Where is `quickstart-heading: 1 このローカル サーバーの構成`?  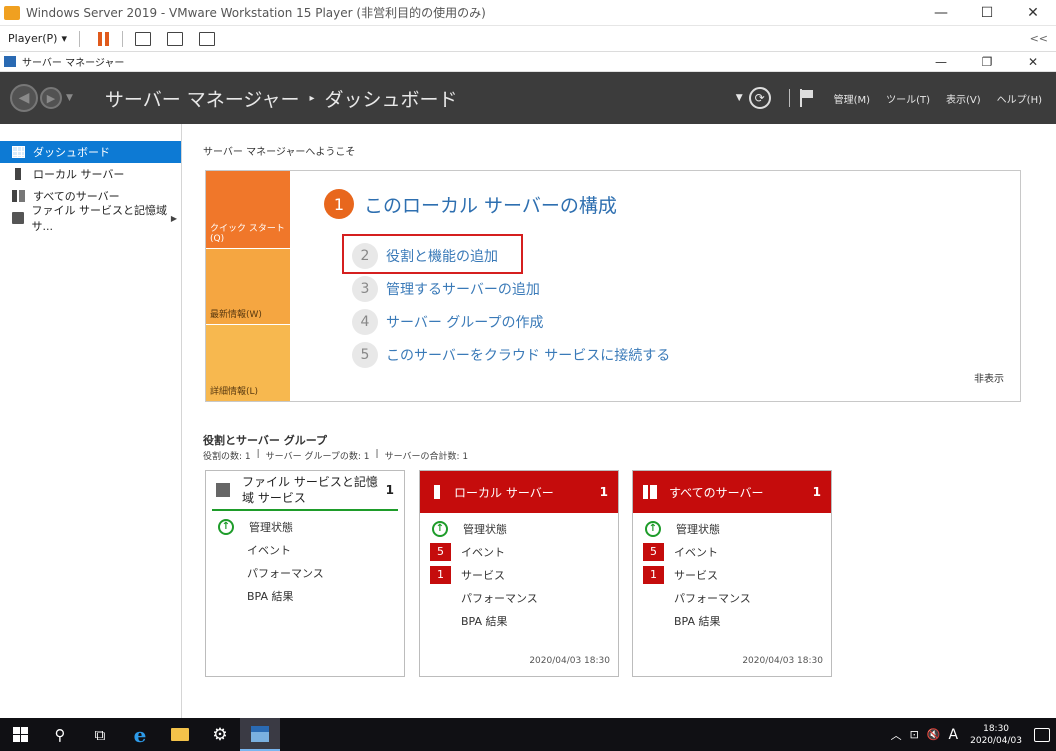 quickstart-heading: 1 このローカル サーバーの構成 is located at coordinates (470, 204).